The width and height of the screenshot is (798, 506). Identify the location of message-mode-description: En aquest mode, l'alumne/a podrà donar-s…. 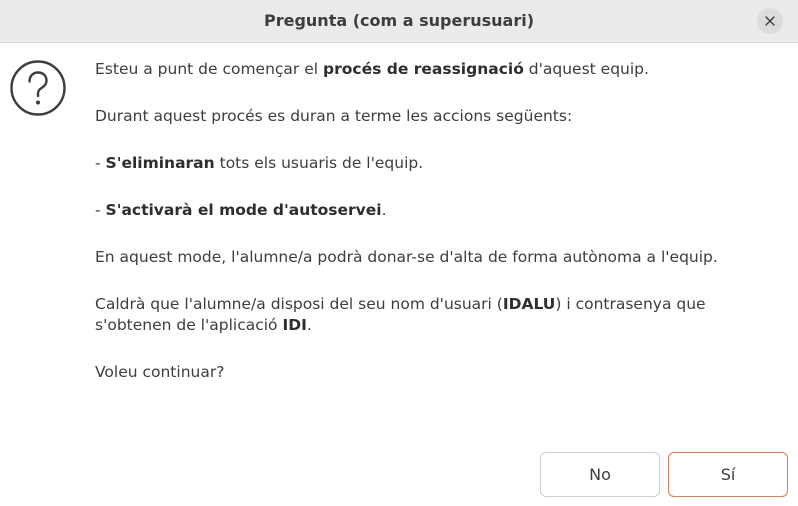
(406, 257).